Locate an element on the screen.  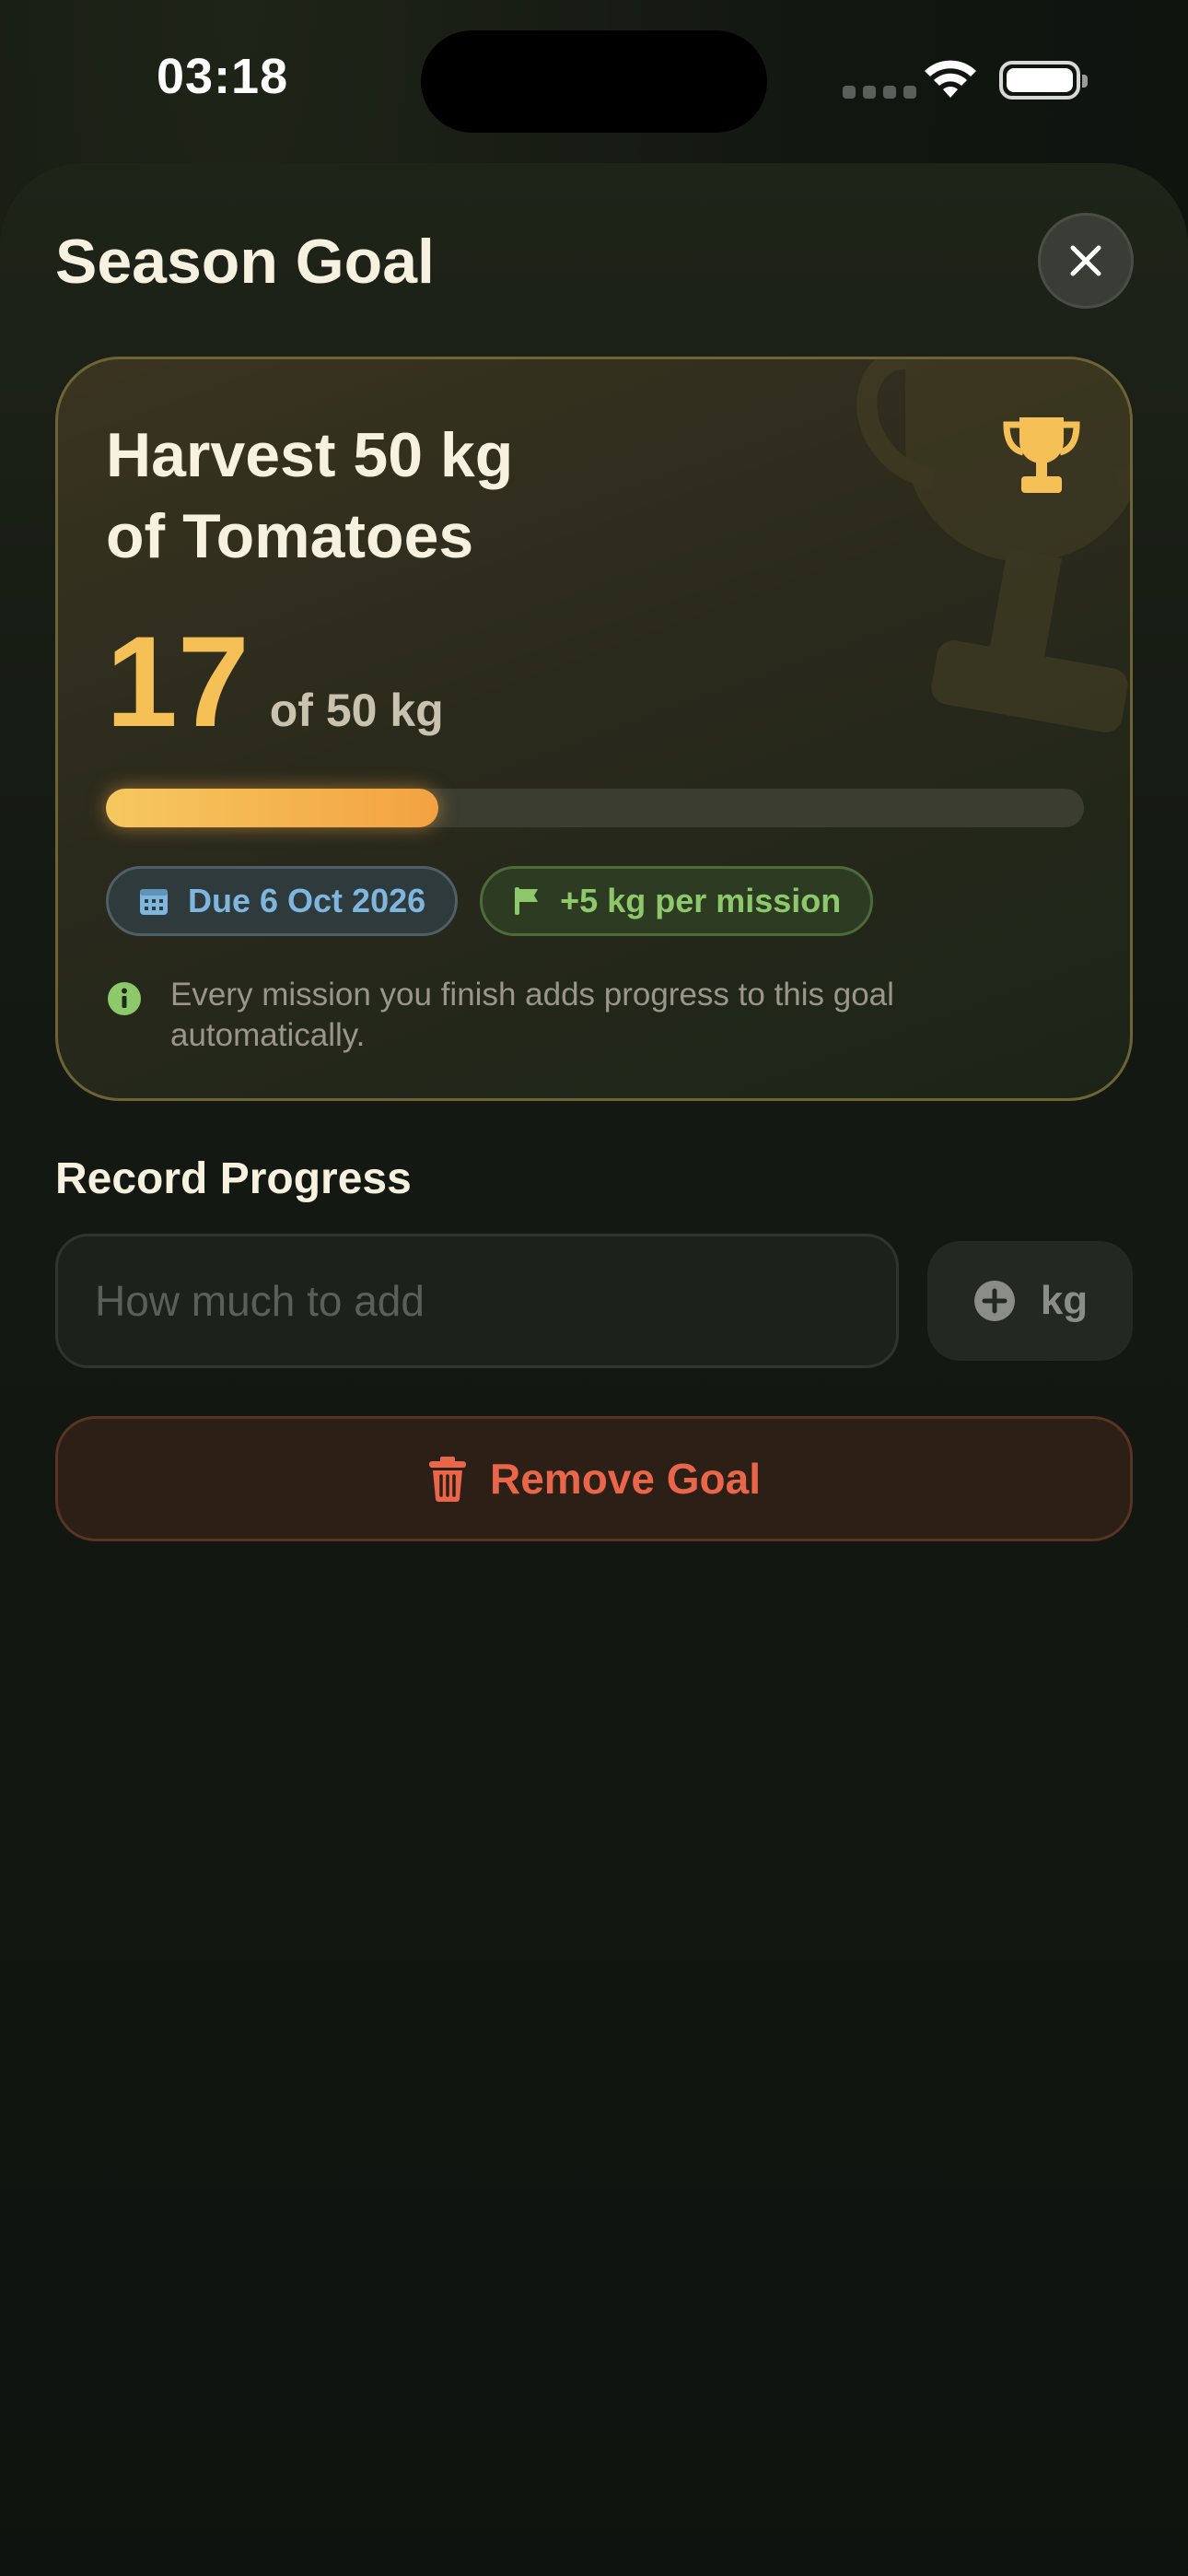
mission-bonus-label: +5 kg per mission is located at coordinates (701, 901).